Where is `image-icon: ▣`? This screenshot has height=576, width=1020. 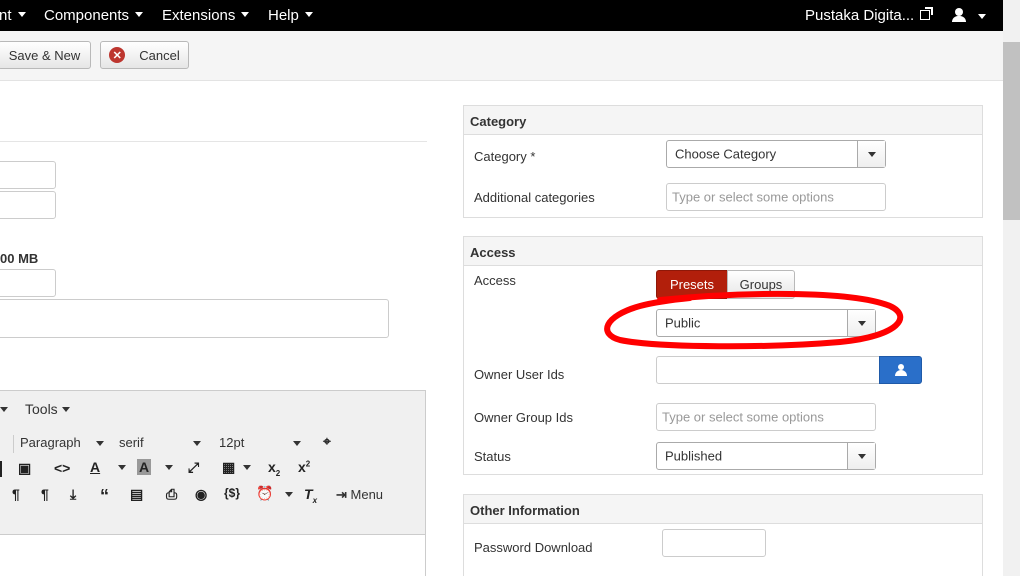 image-icon: ▣ is located at coordinates (24, 468).